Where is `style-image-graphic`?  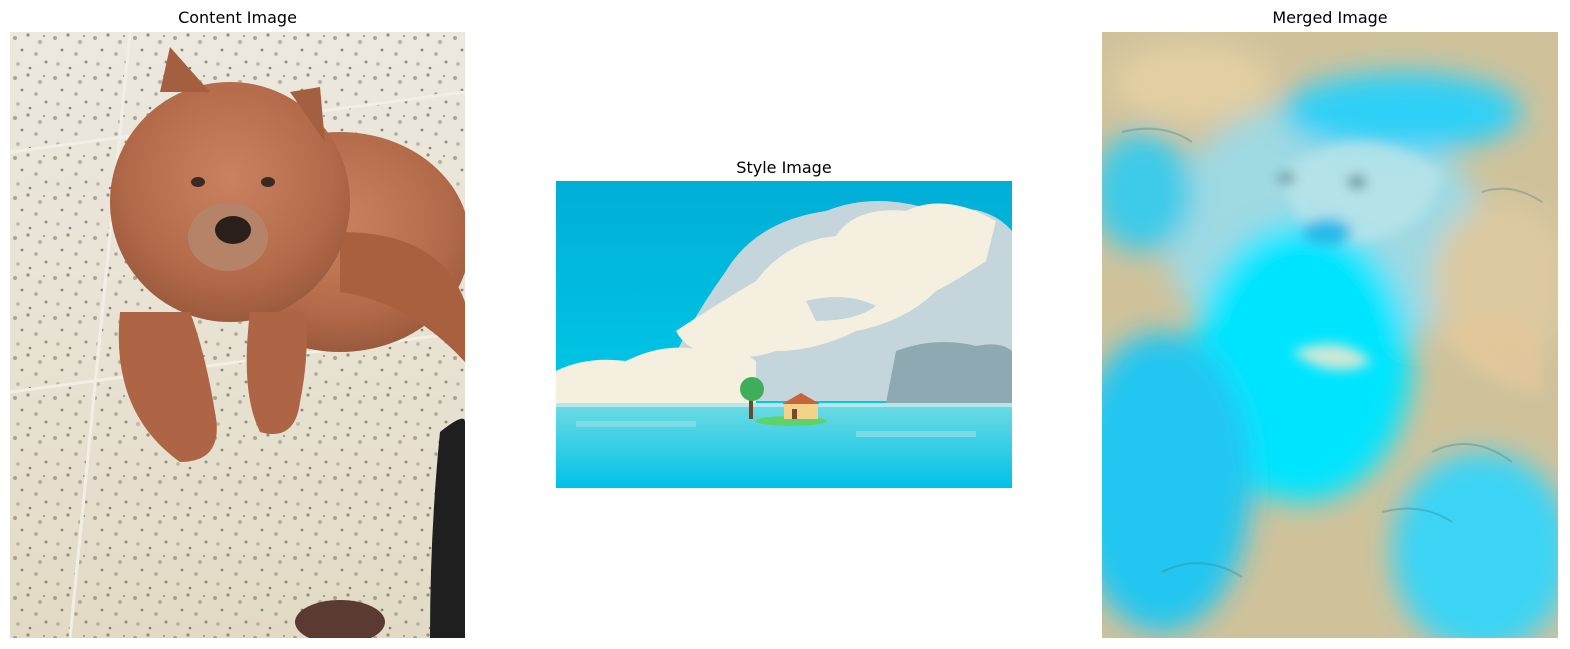 style-image-graphic is located at coordinates (784, 334).